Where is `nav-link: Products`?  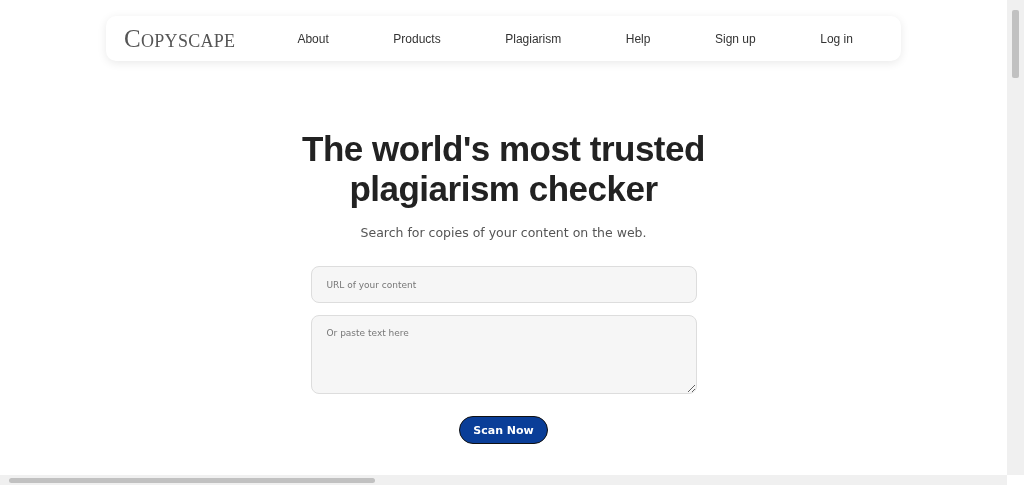
nav-link: Products is located at coordinates (417, 38).